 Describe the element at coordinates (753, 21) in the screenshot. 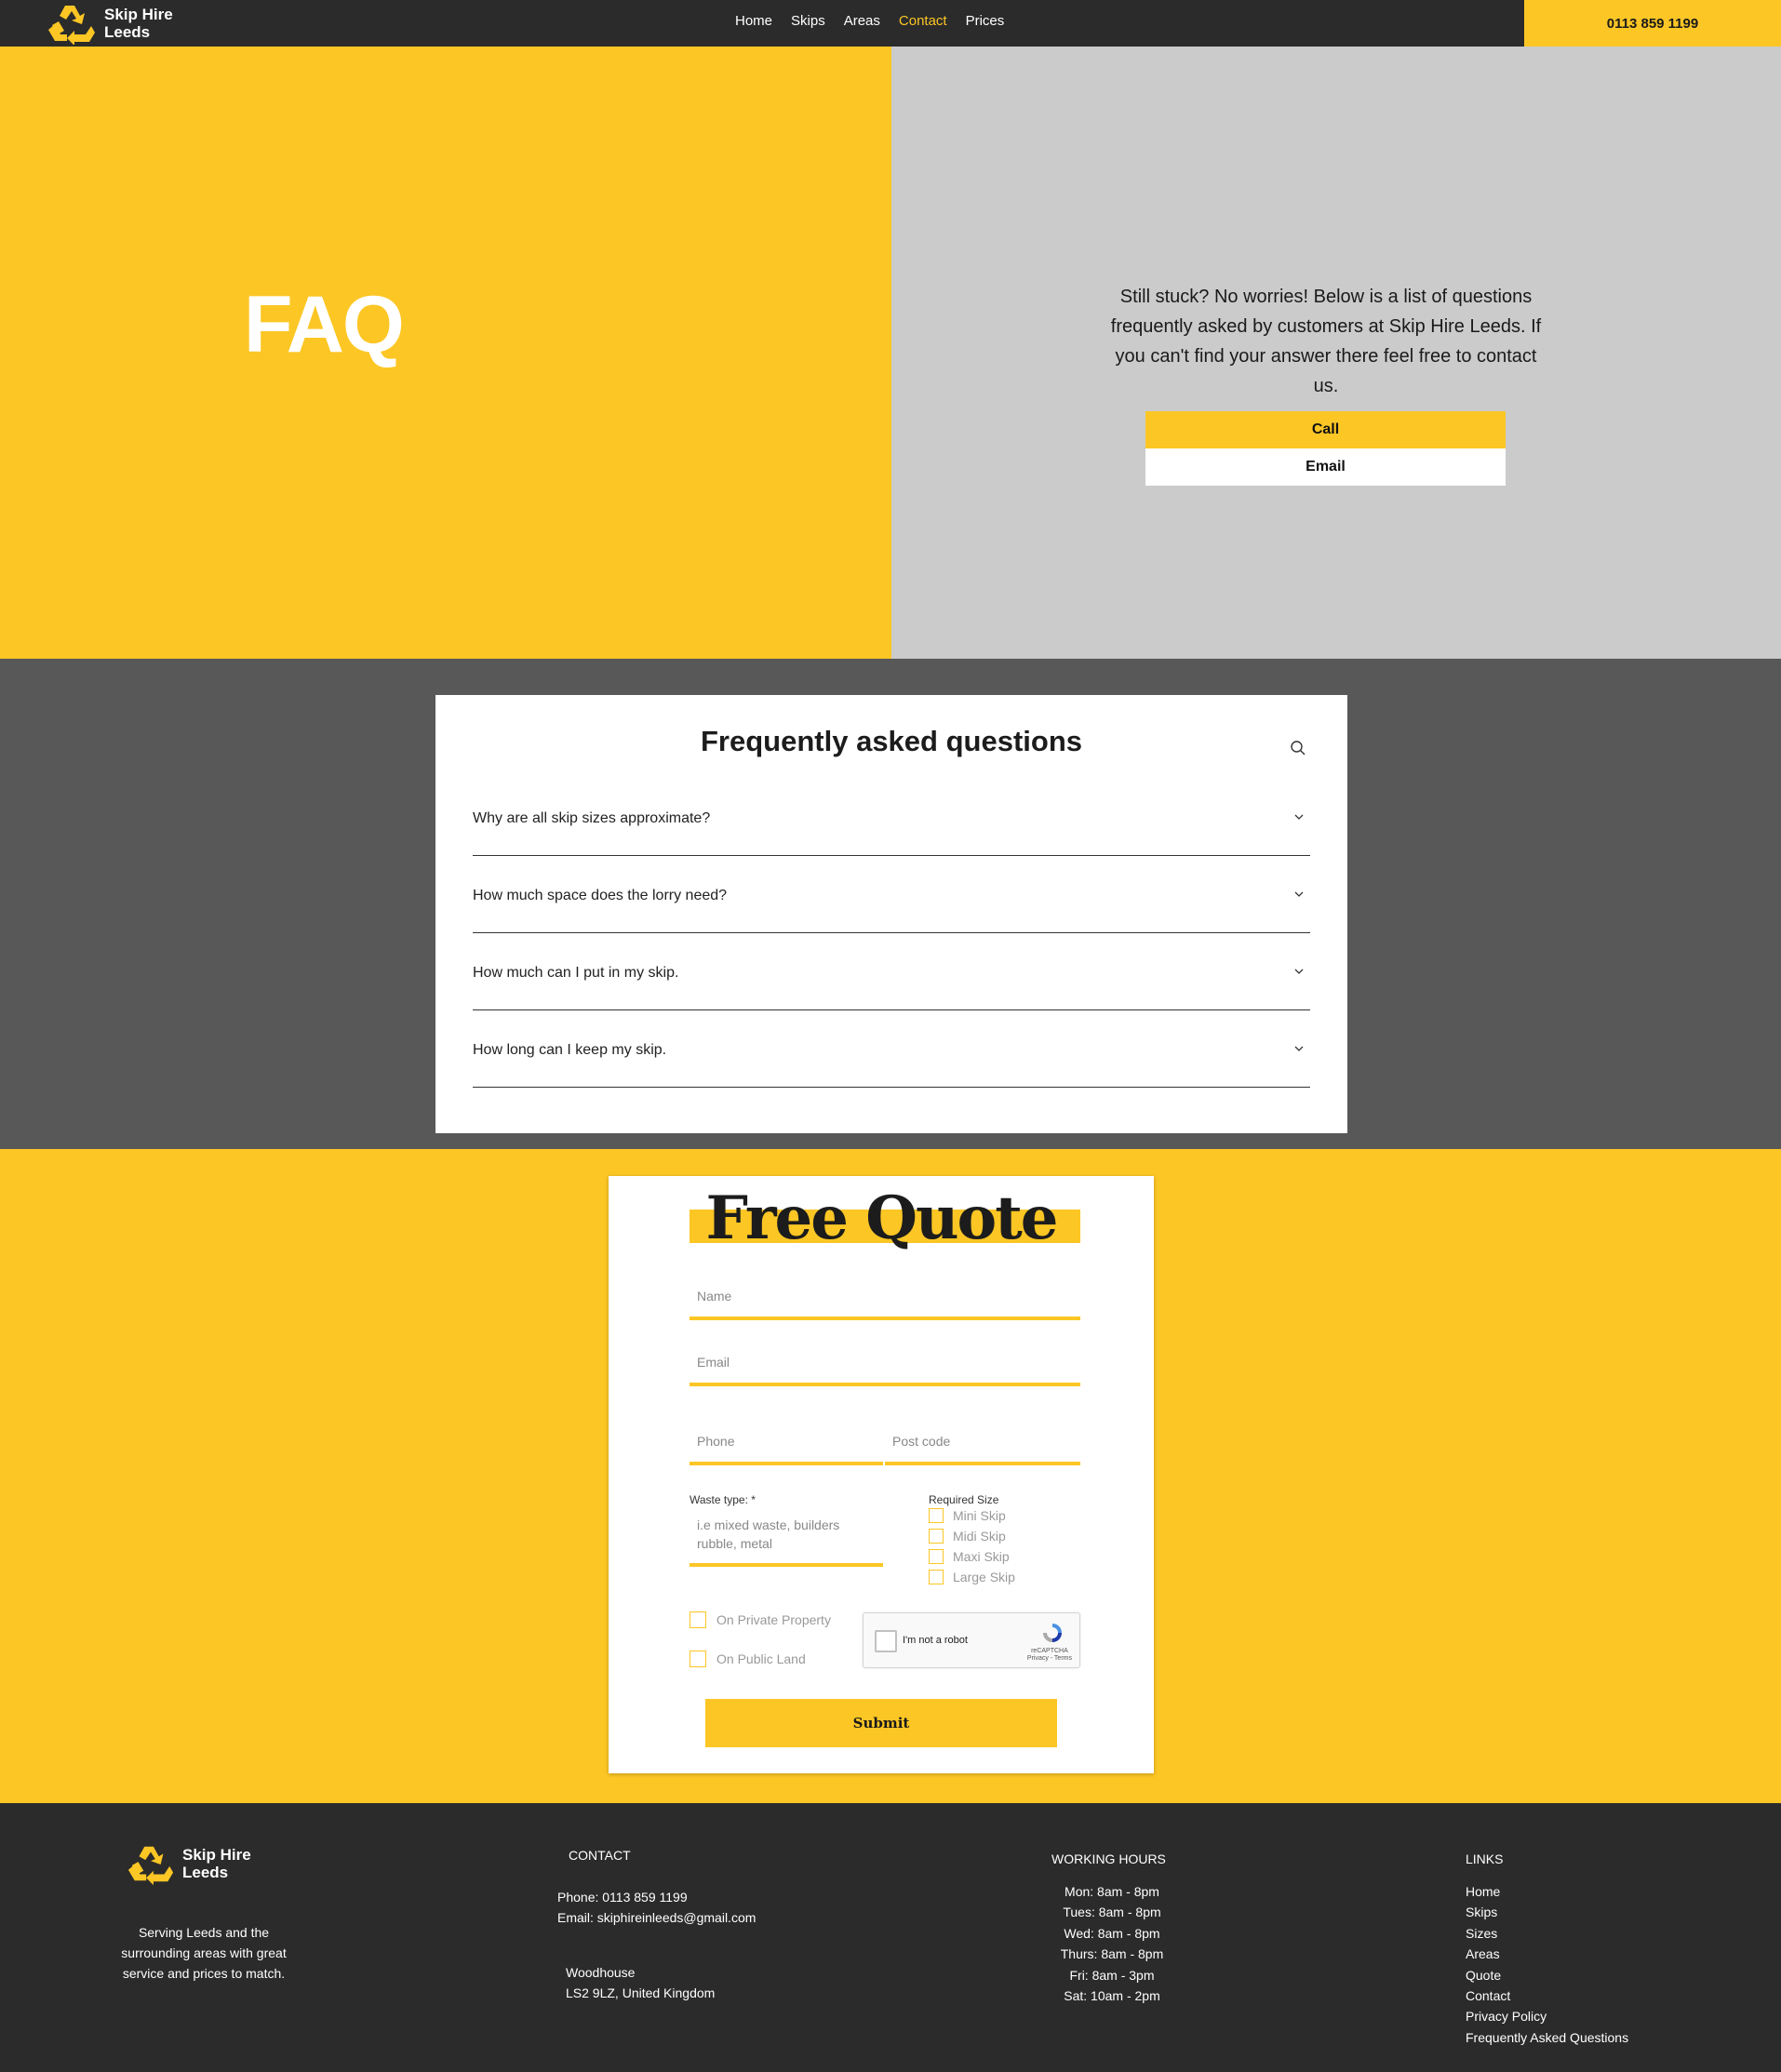

I see `nav-home: Home` at that location.